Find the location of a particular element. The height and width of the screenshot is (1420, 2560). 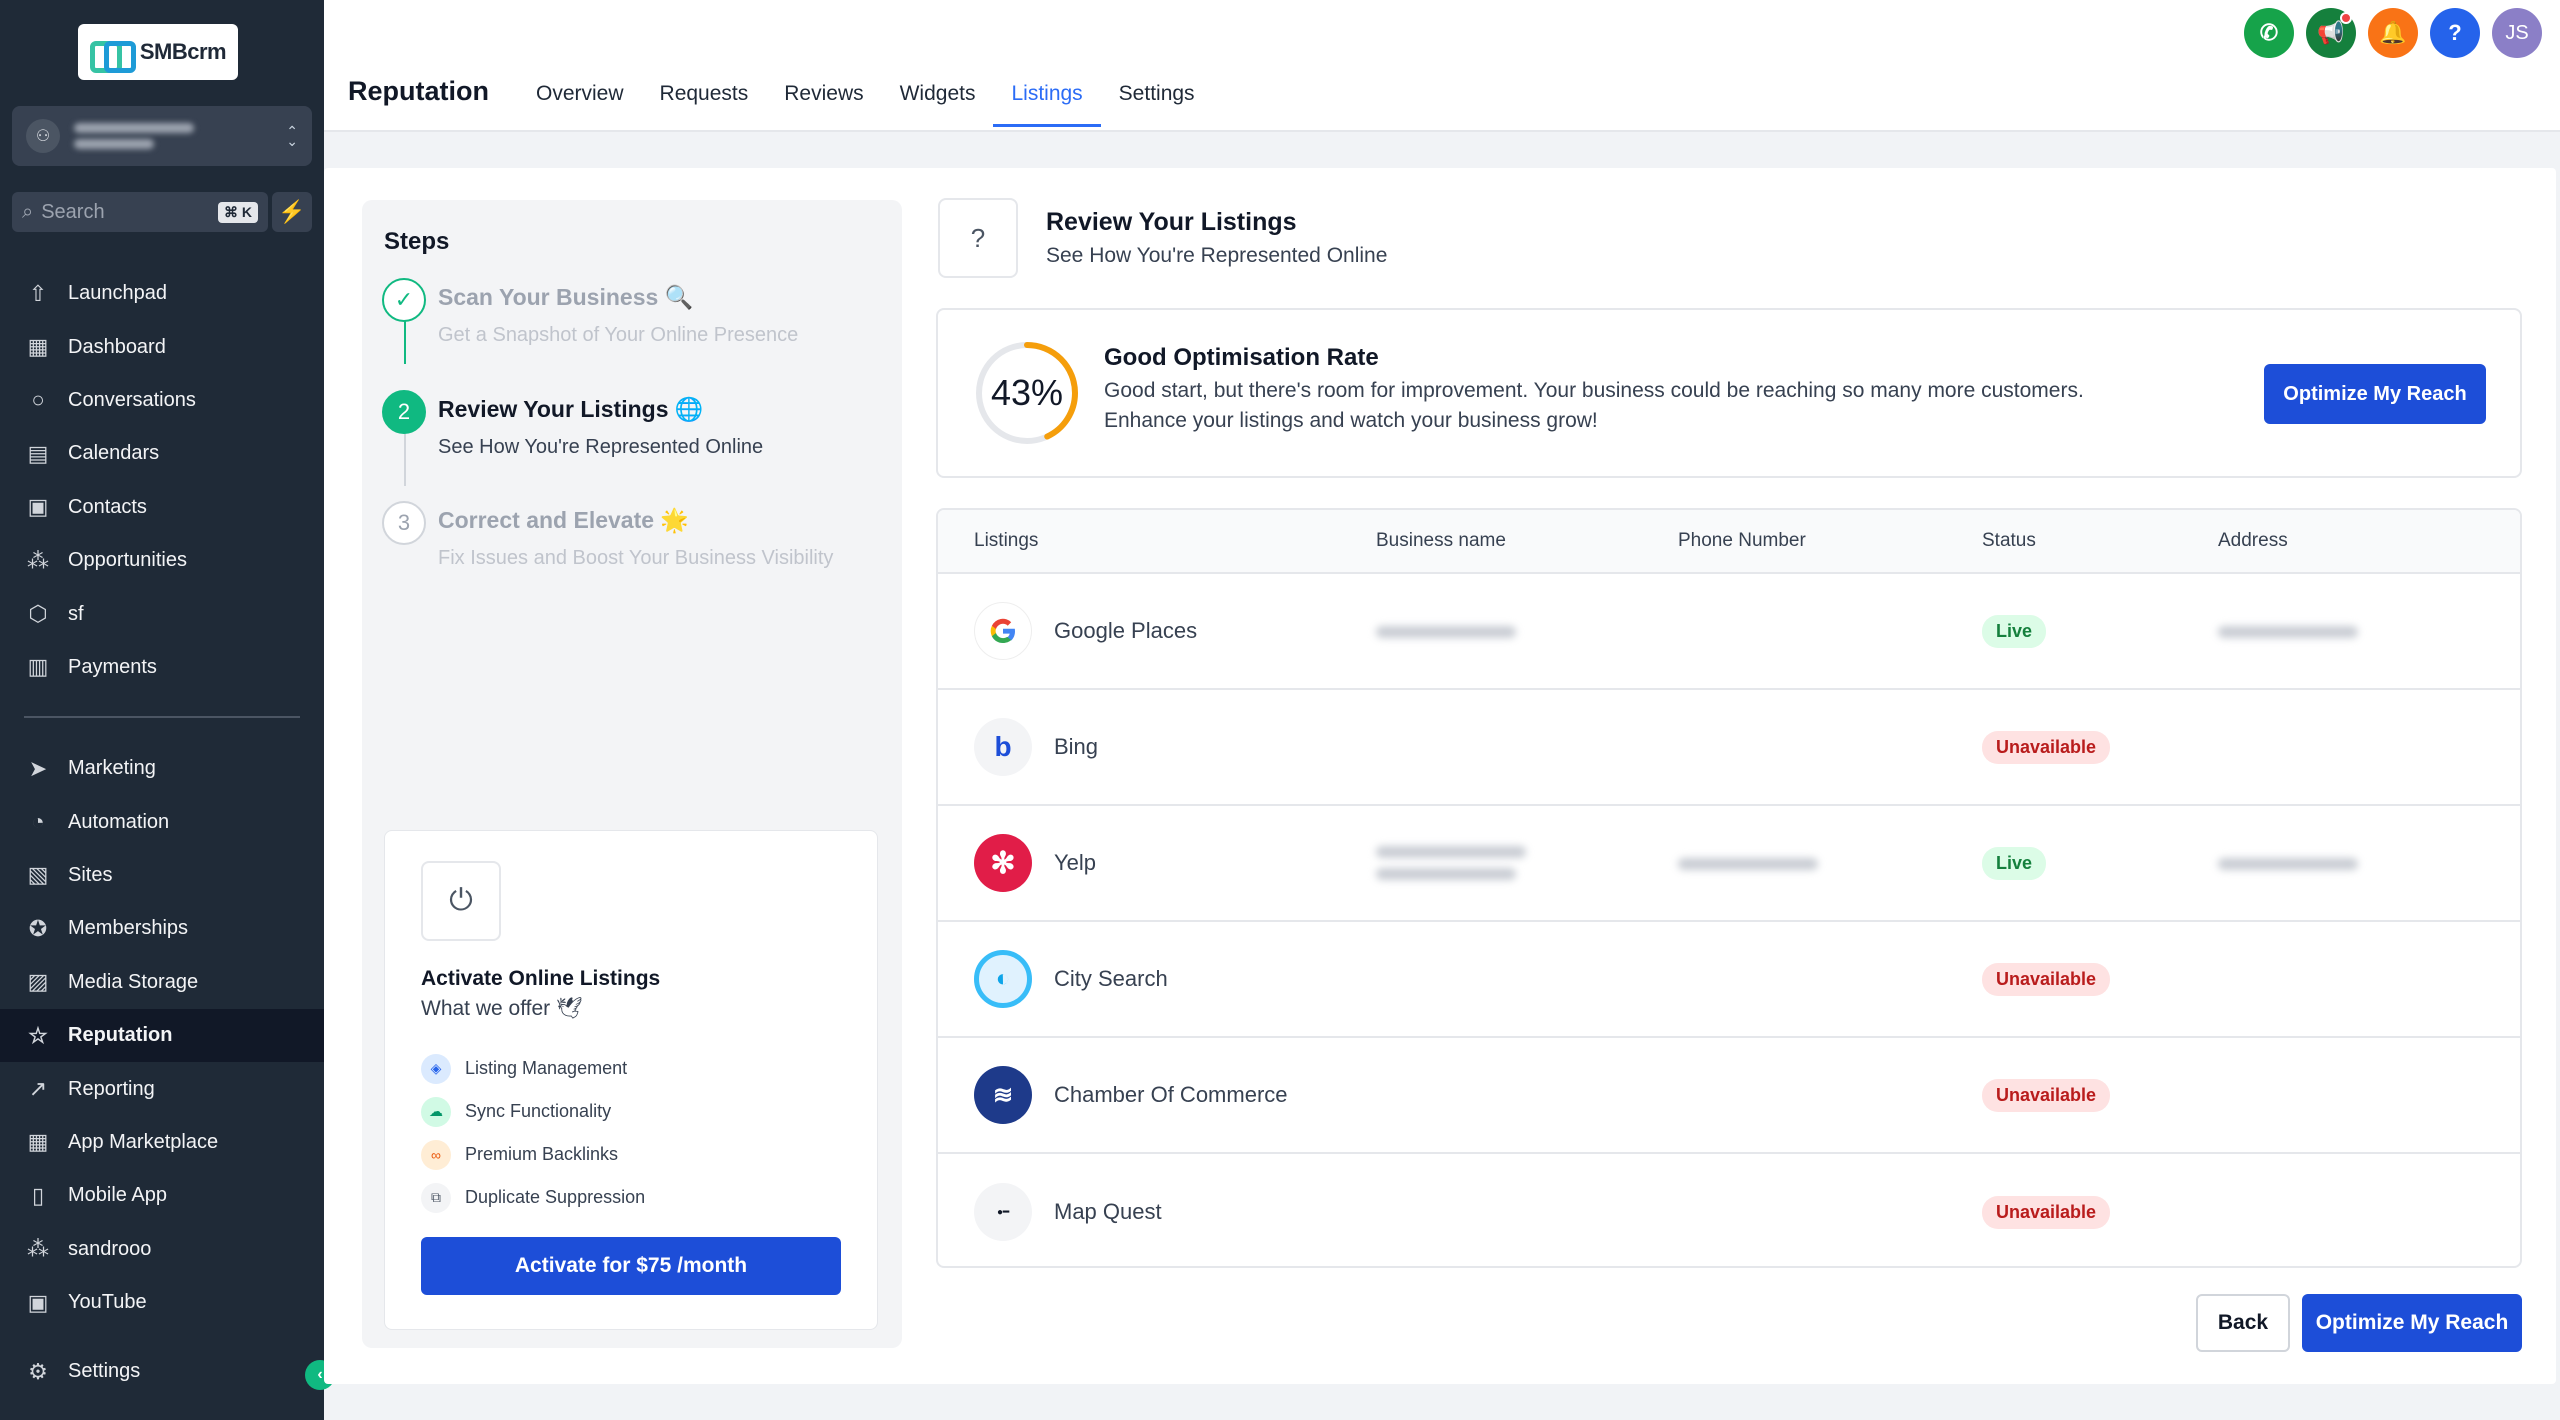

step-connector is located at coordinates (405, 341).